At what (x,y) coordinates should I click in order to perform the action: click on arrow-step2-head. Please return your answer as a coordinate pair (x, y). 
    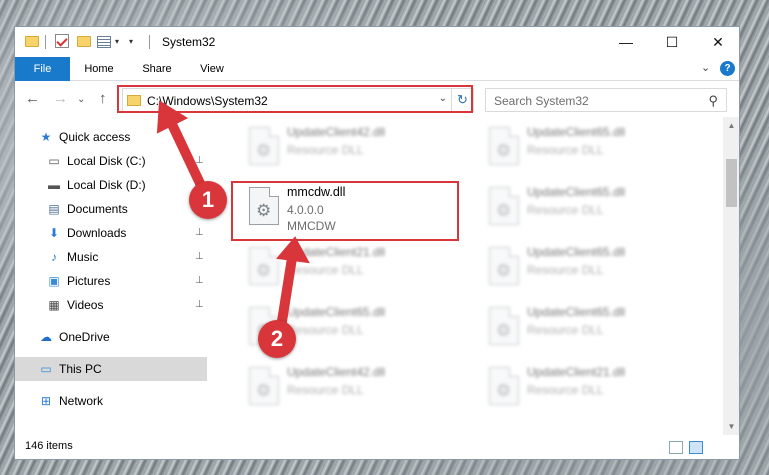
    Looking at the image, I should click on (293, 250).